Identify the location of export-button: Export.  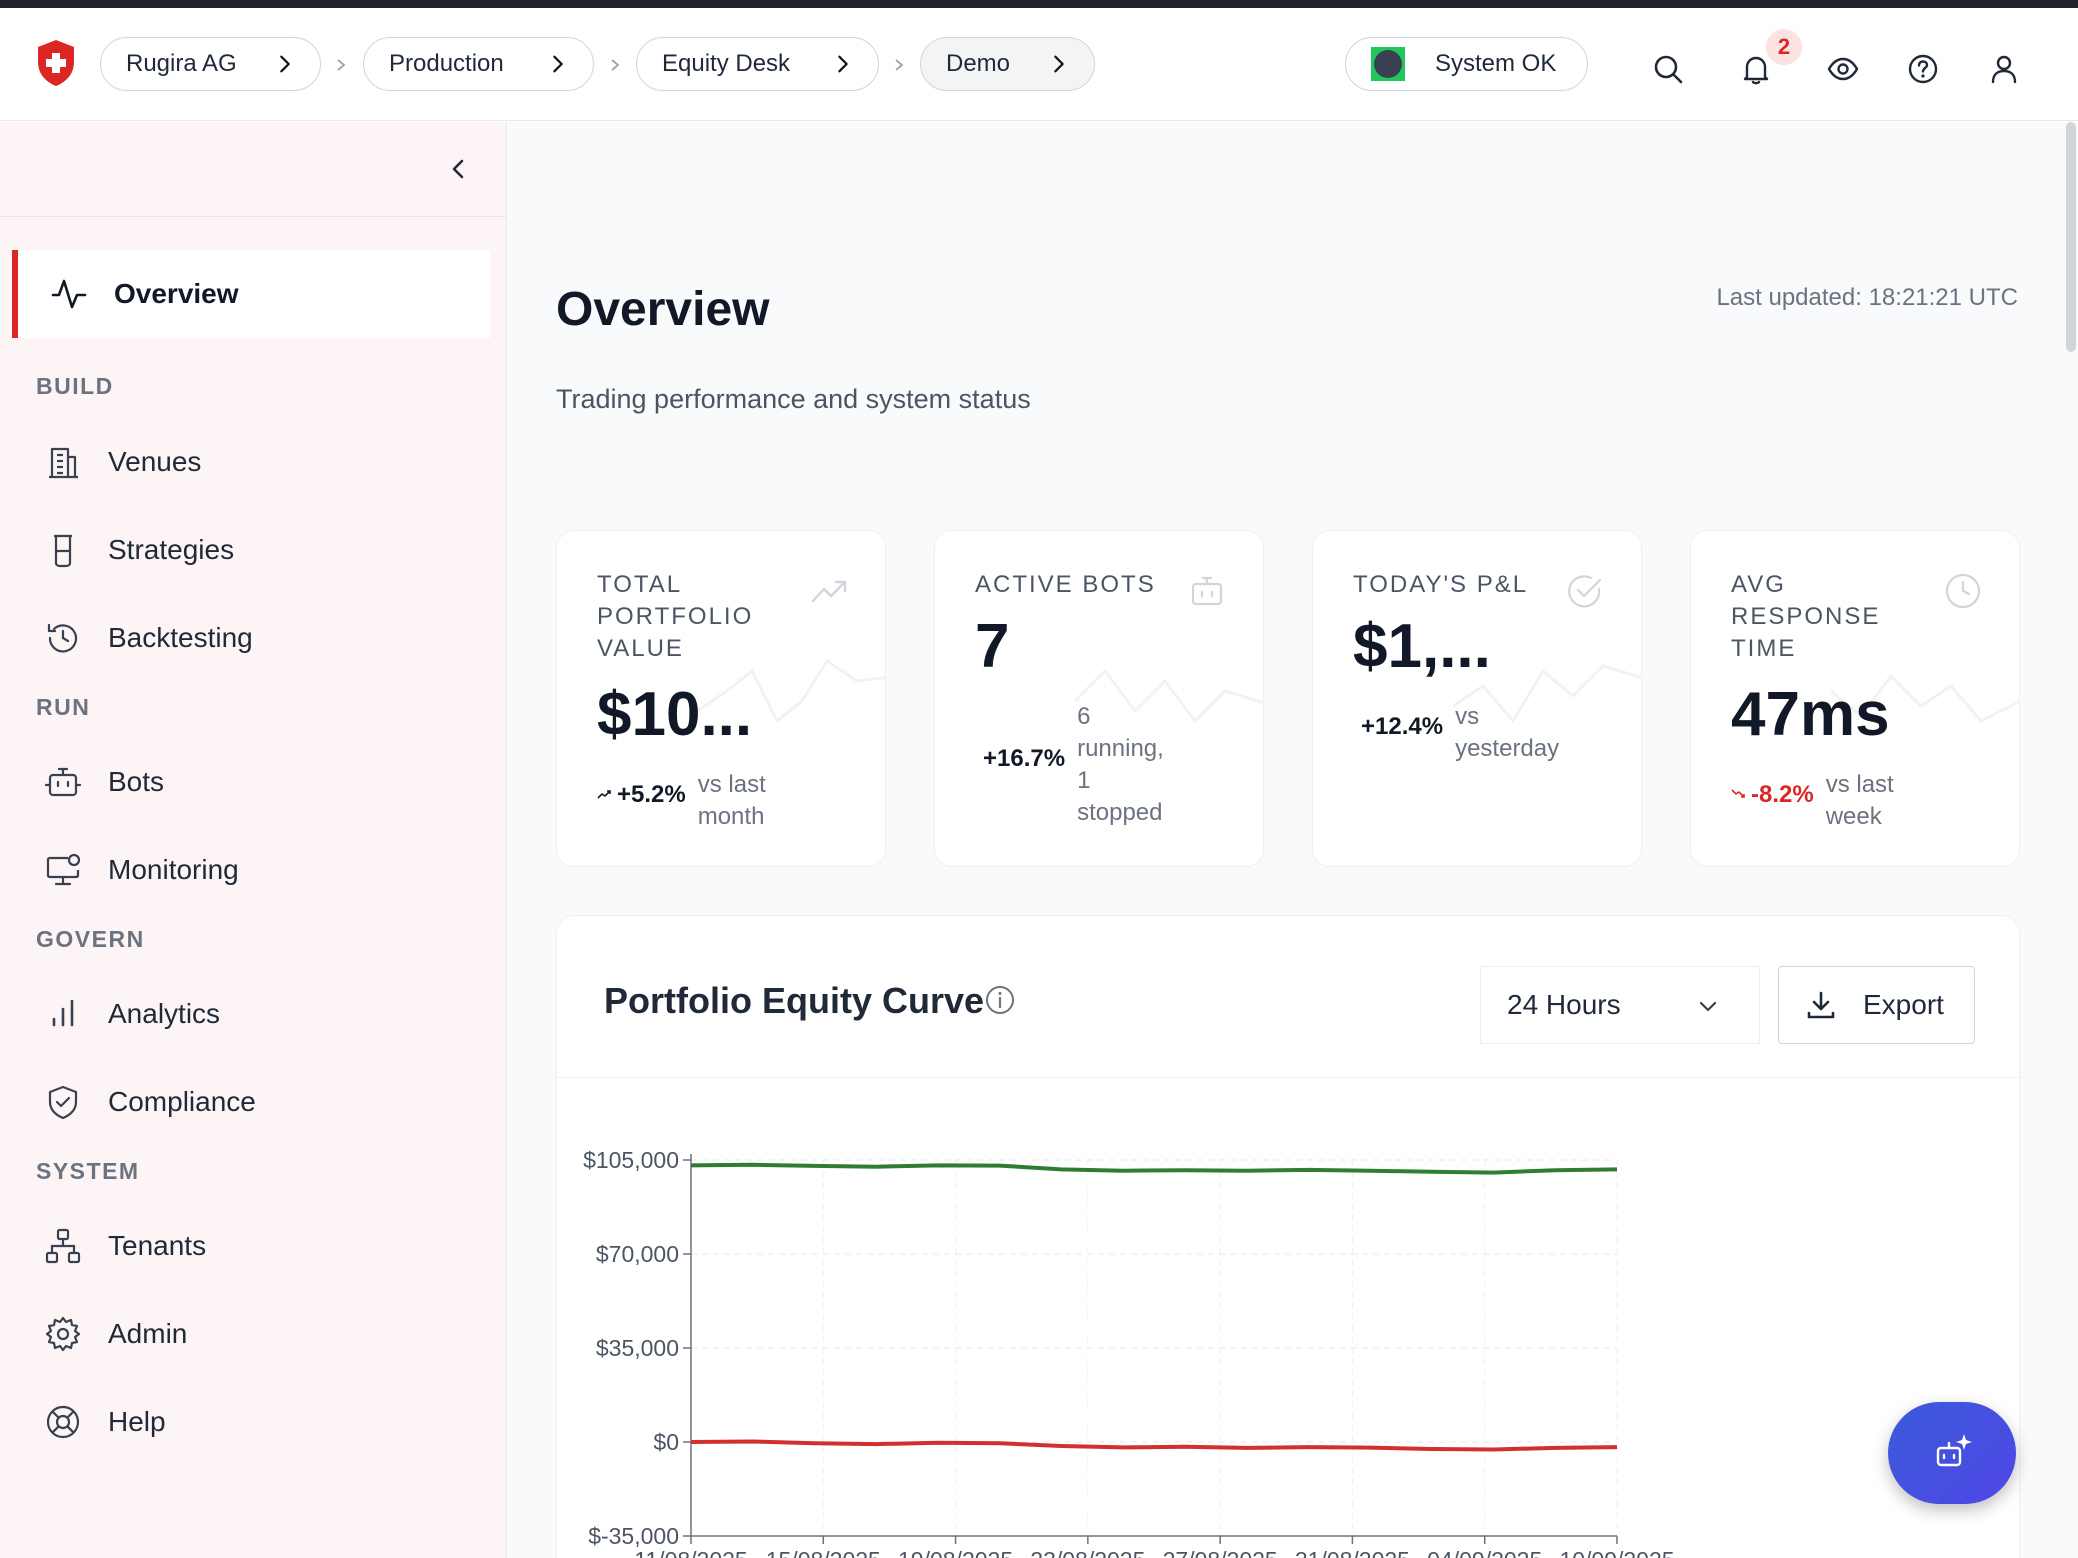
(1876, 1005).